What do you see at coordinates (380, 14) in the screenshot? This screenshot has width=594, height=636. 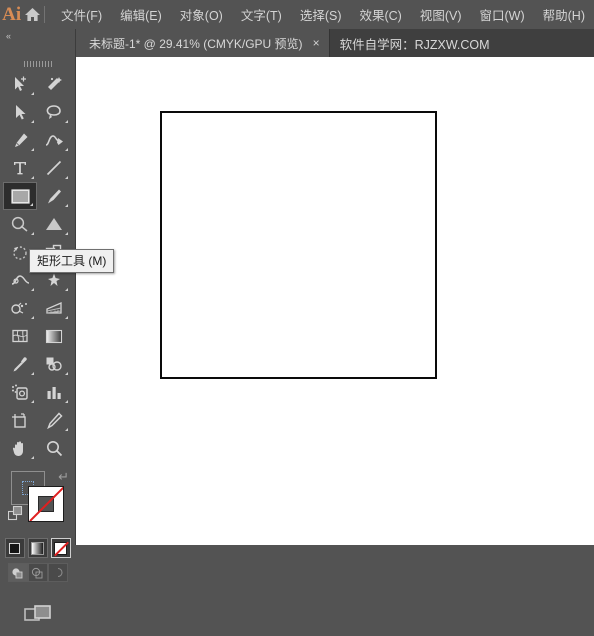 I see `menu-effect: 效果(C)` at bounding box center [380, 14].